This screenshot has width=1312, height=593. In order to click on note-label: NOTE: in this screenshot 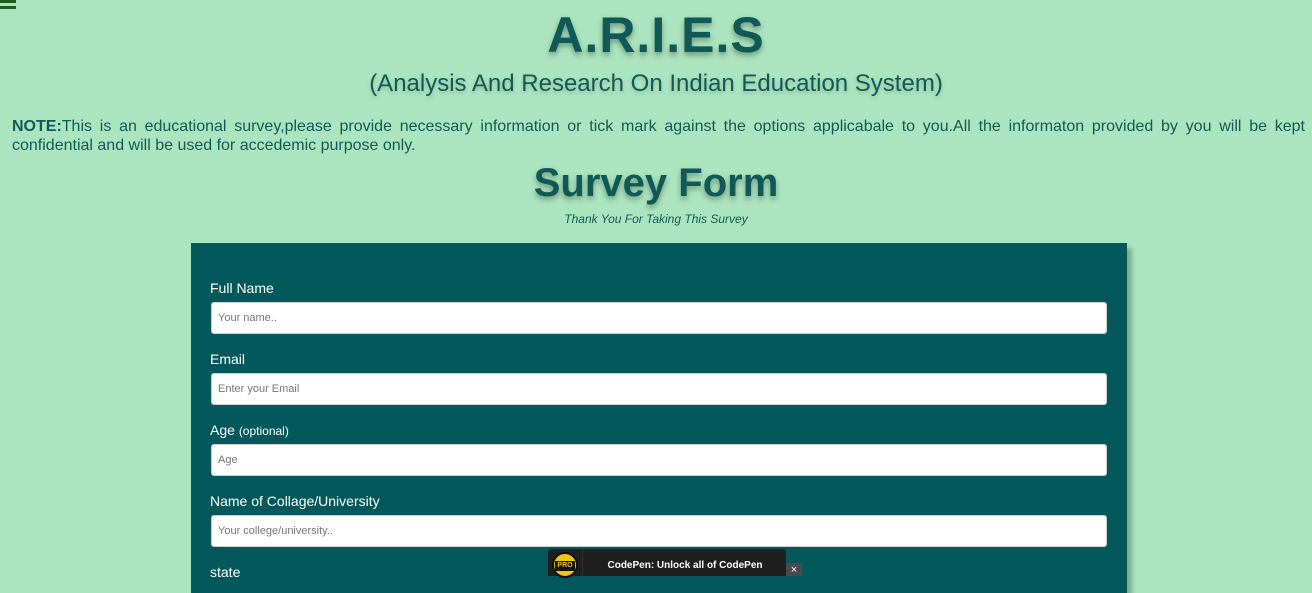, I will do `click(37, 126)`.